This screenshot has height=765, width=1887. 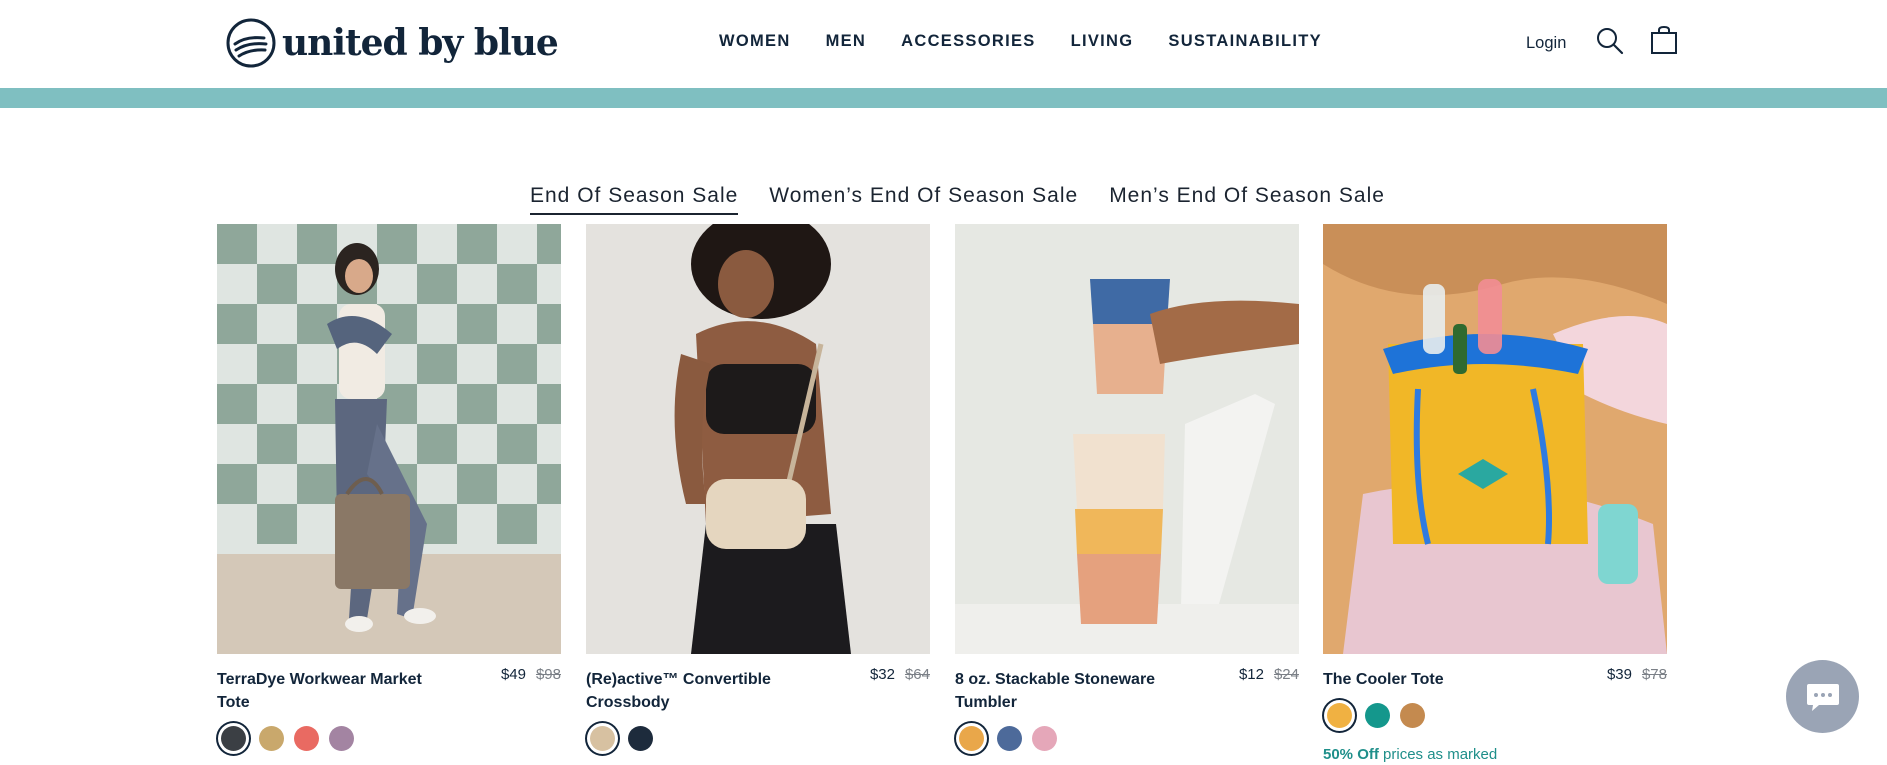 What do you see at coordinates (1044, 738) in the screenshot?
I see `swatch-pink` at bounding box center [1044, 738].